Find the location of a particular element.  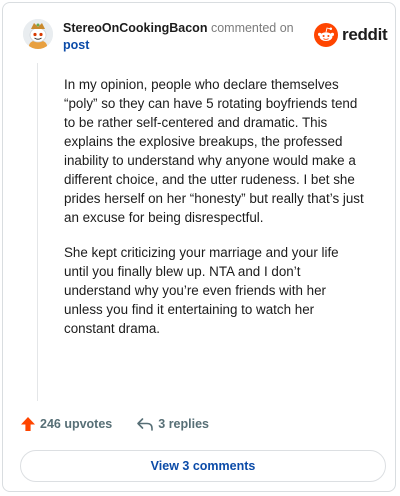

upvote-arrow-icon is located at coordinates (28, 424).